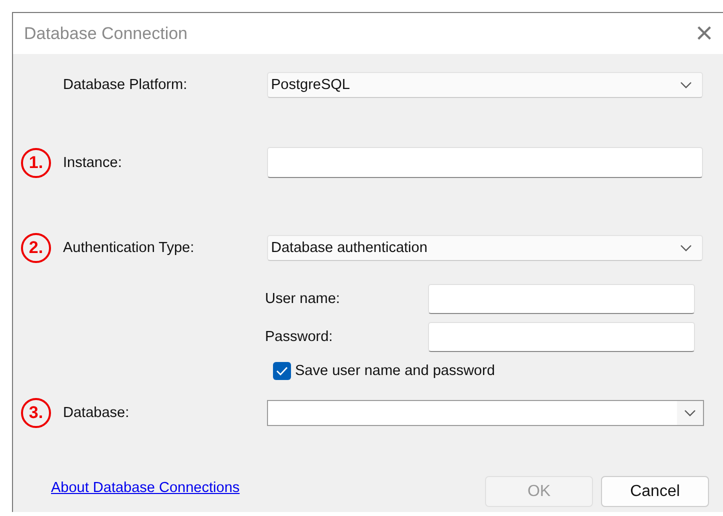 The image size is (723, 516). Describe the element at coordinates (485, 248) in the screenshot. I see `dropdown: Database authentication` at that location.